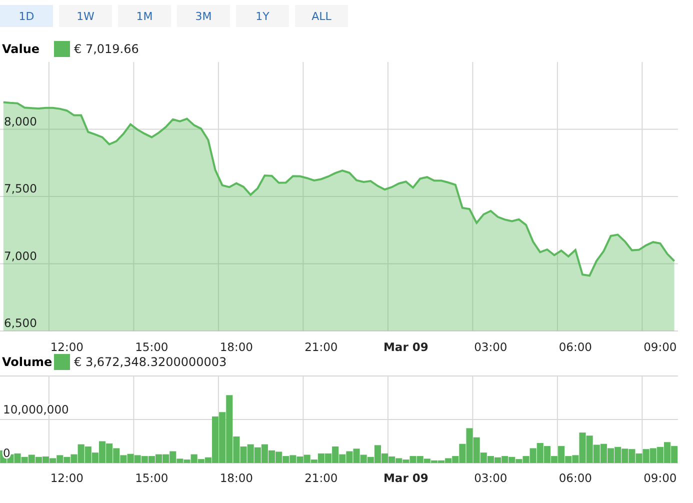 The width and height of the screenshot is (693, 503). I want to click on y-axis-label: 7,000, so click(20, 255).